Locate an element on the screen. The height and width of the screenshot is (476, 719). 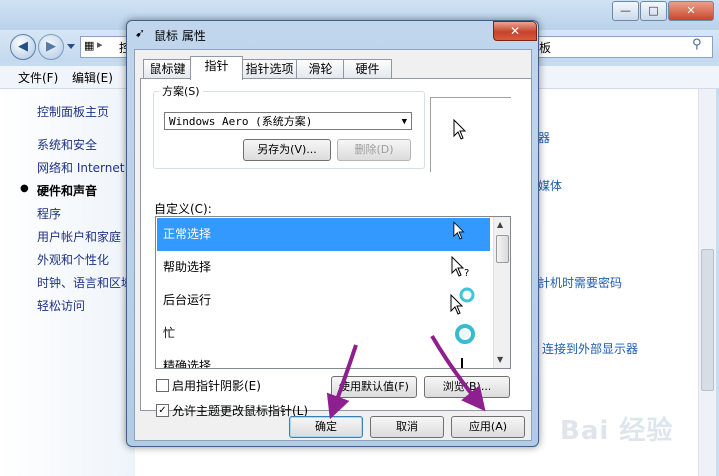
arrow-to-ok-button is located at coordinates (342, 382).